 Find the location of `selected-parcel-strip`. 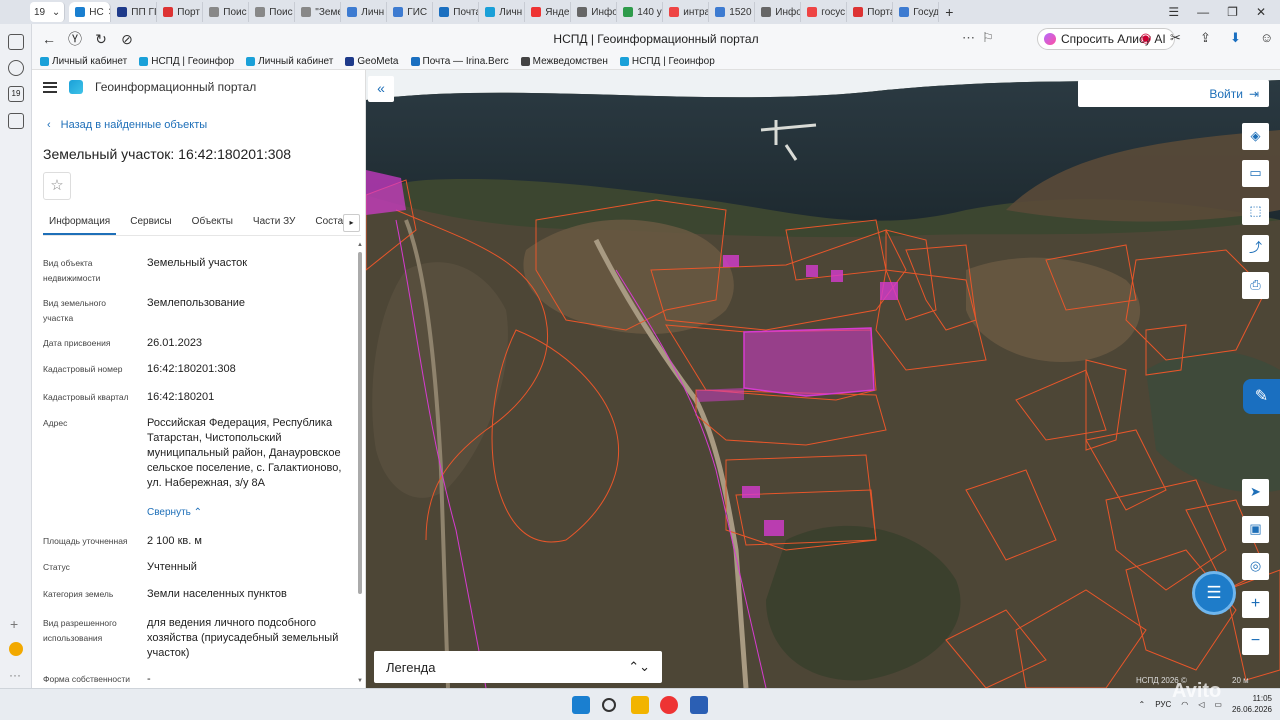

selected-parcel-strip is located at coordinates (720, 395).